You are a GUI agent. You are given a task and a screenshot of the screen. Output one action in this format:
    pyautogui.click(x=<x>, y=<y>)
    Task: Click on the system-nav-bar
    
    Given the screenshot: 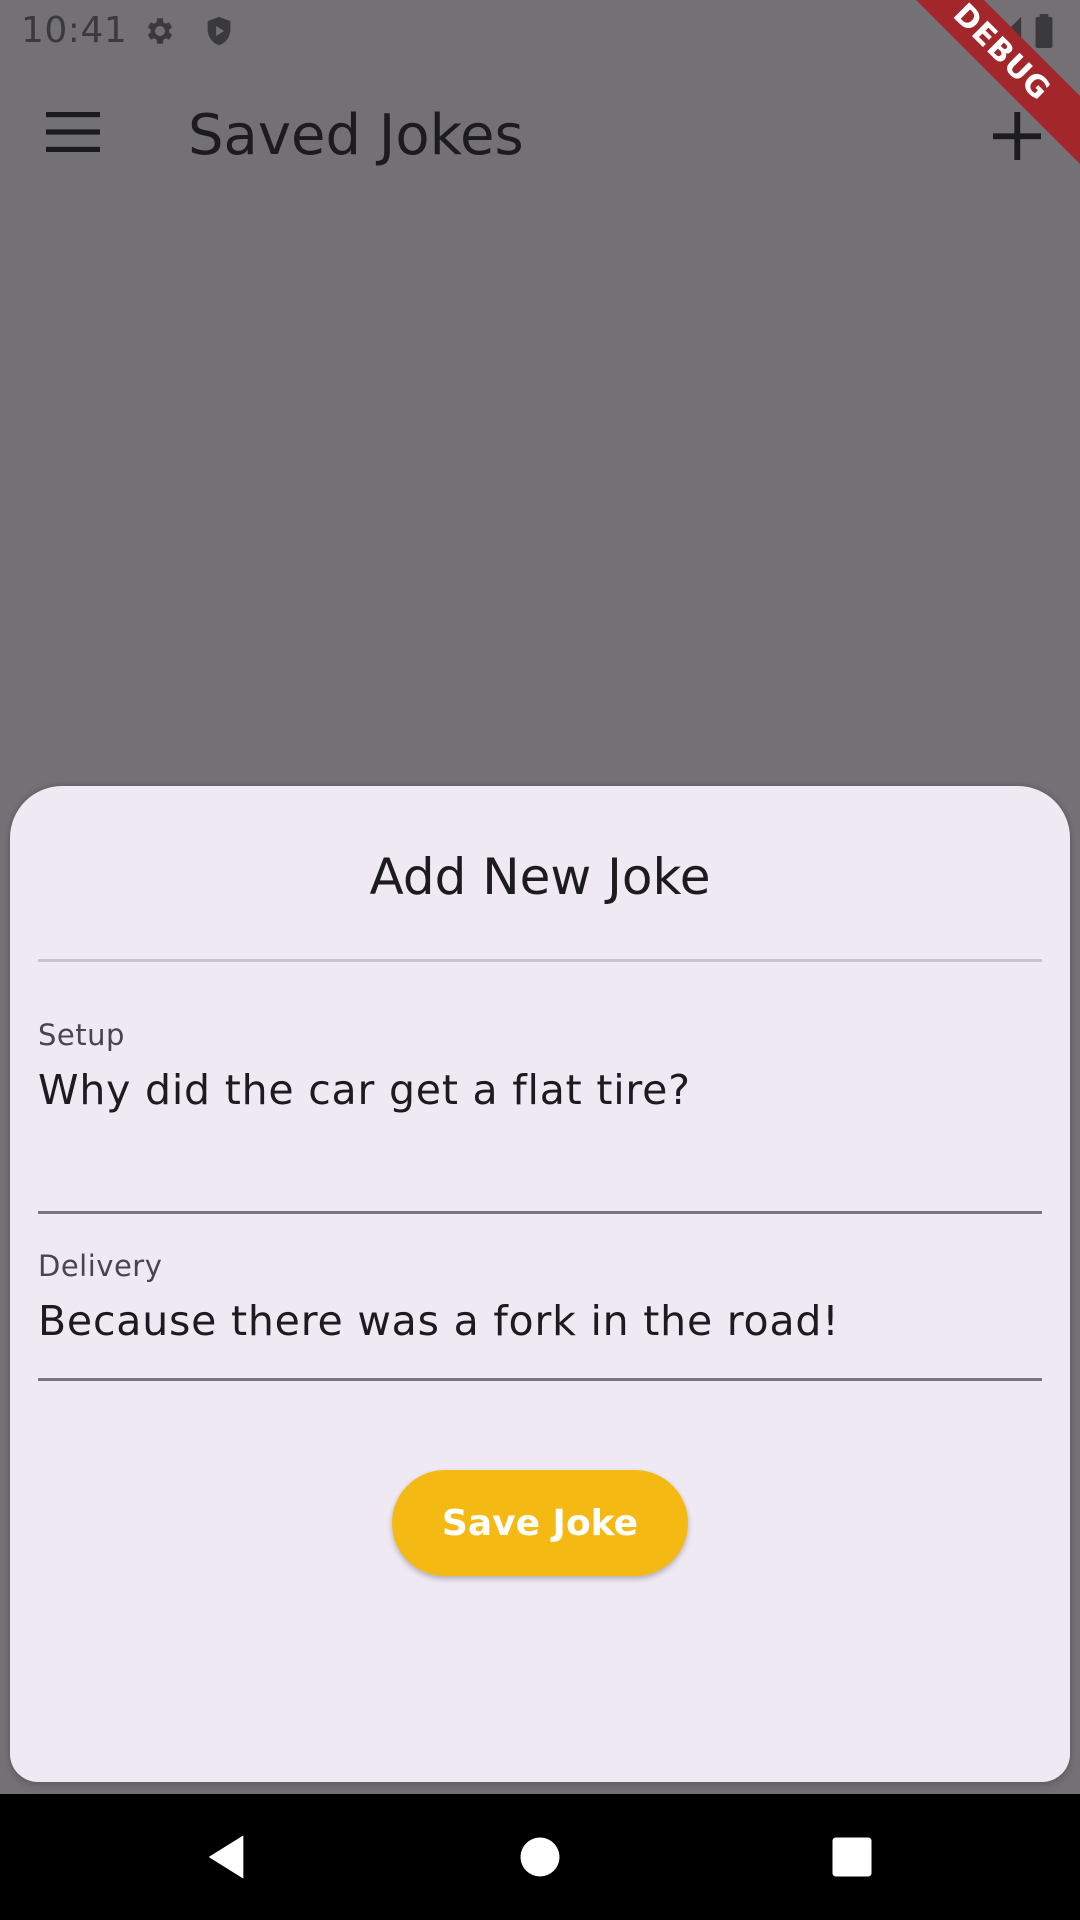 What is the action you would take?
    pyautogui.click(x=540, y=1857)
    